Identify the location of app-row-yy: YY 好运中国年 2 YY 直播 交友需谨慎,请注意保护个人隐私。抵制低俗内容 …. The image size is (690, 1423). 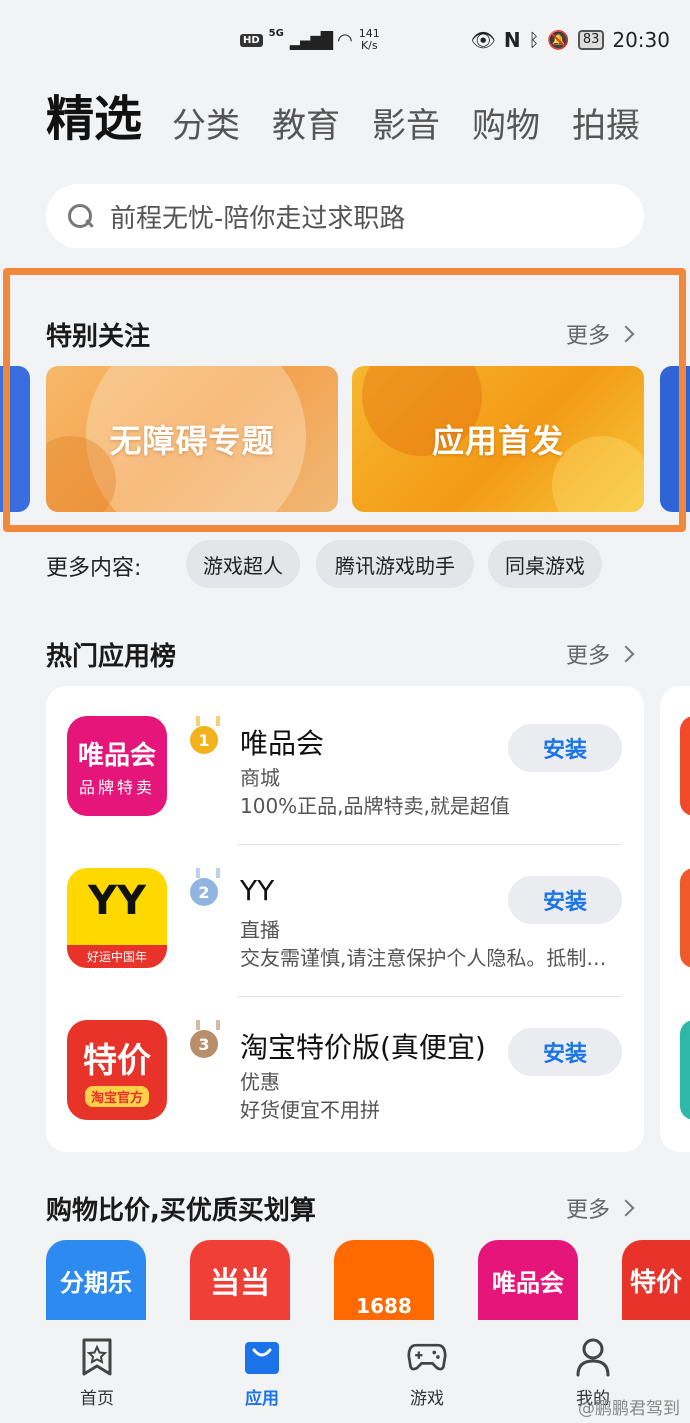
(345, 913).